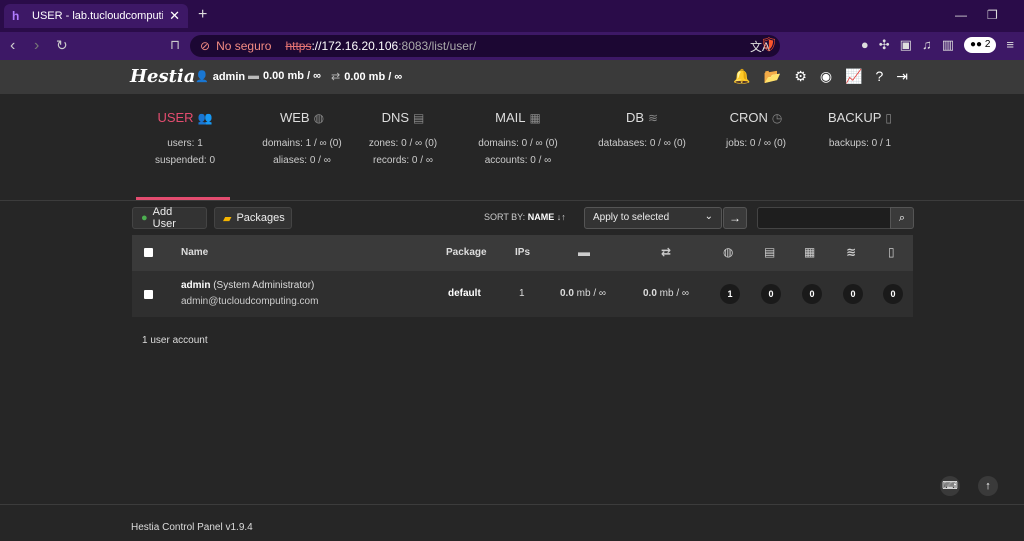 This screenshot has width=1024, height=541. Describe the element at coordinates (673, 293) in the screenshot. I see `bandwidth-unit: mb / ∞` at that location.